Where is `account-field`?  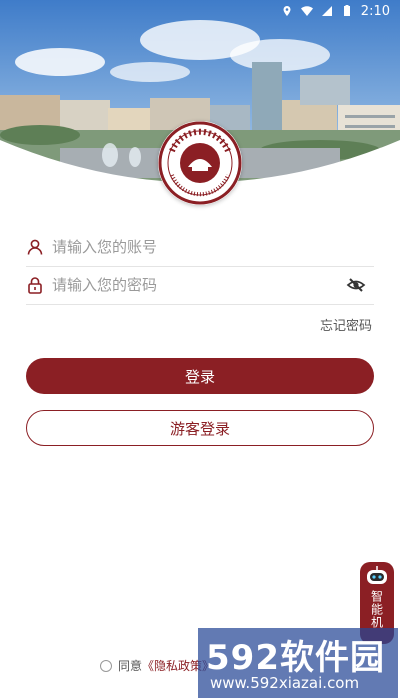
account-field is located at coordinates (200, 247).